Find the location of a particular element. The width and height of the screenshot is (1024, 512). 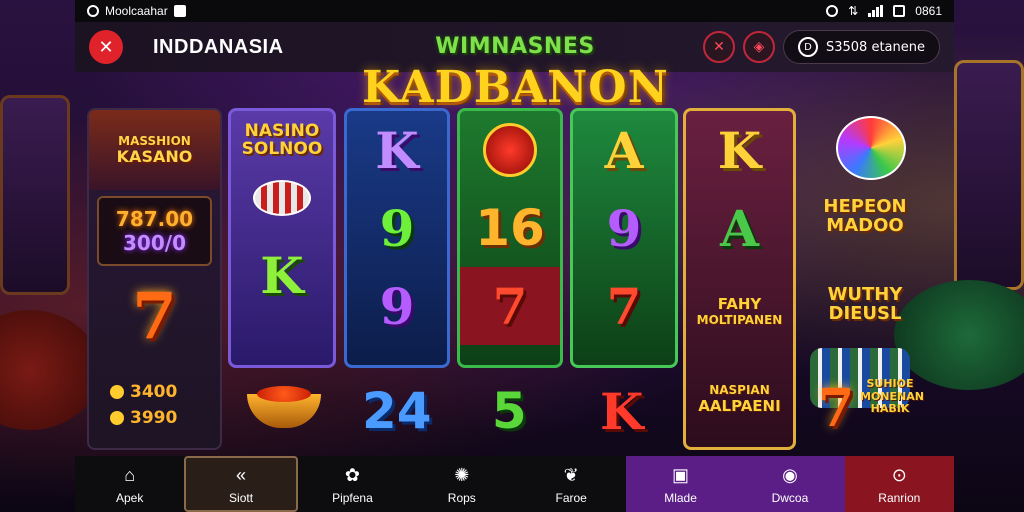

gift-icon: ✿ is located at coordinates (352, 474).